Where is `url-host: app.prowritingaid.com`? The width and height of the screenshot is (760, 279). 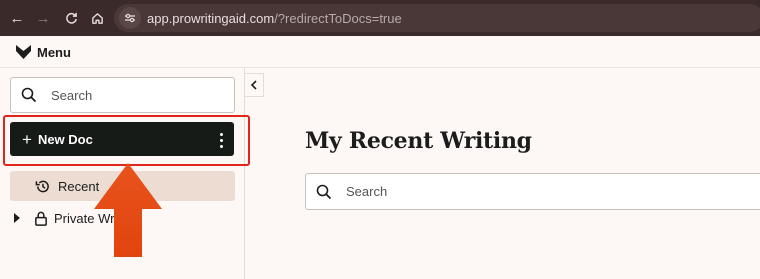
url-host: app.prowritingaid.com is located at coordinates (211, 18).